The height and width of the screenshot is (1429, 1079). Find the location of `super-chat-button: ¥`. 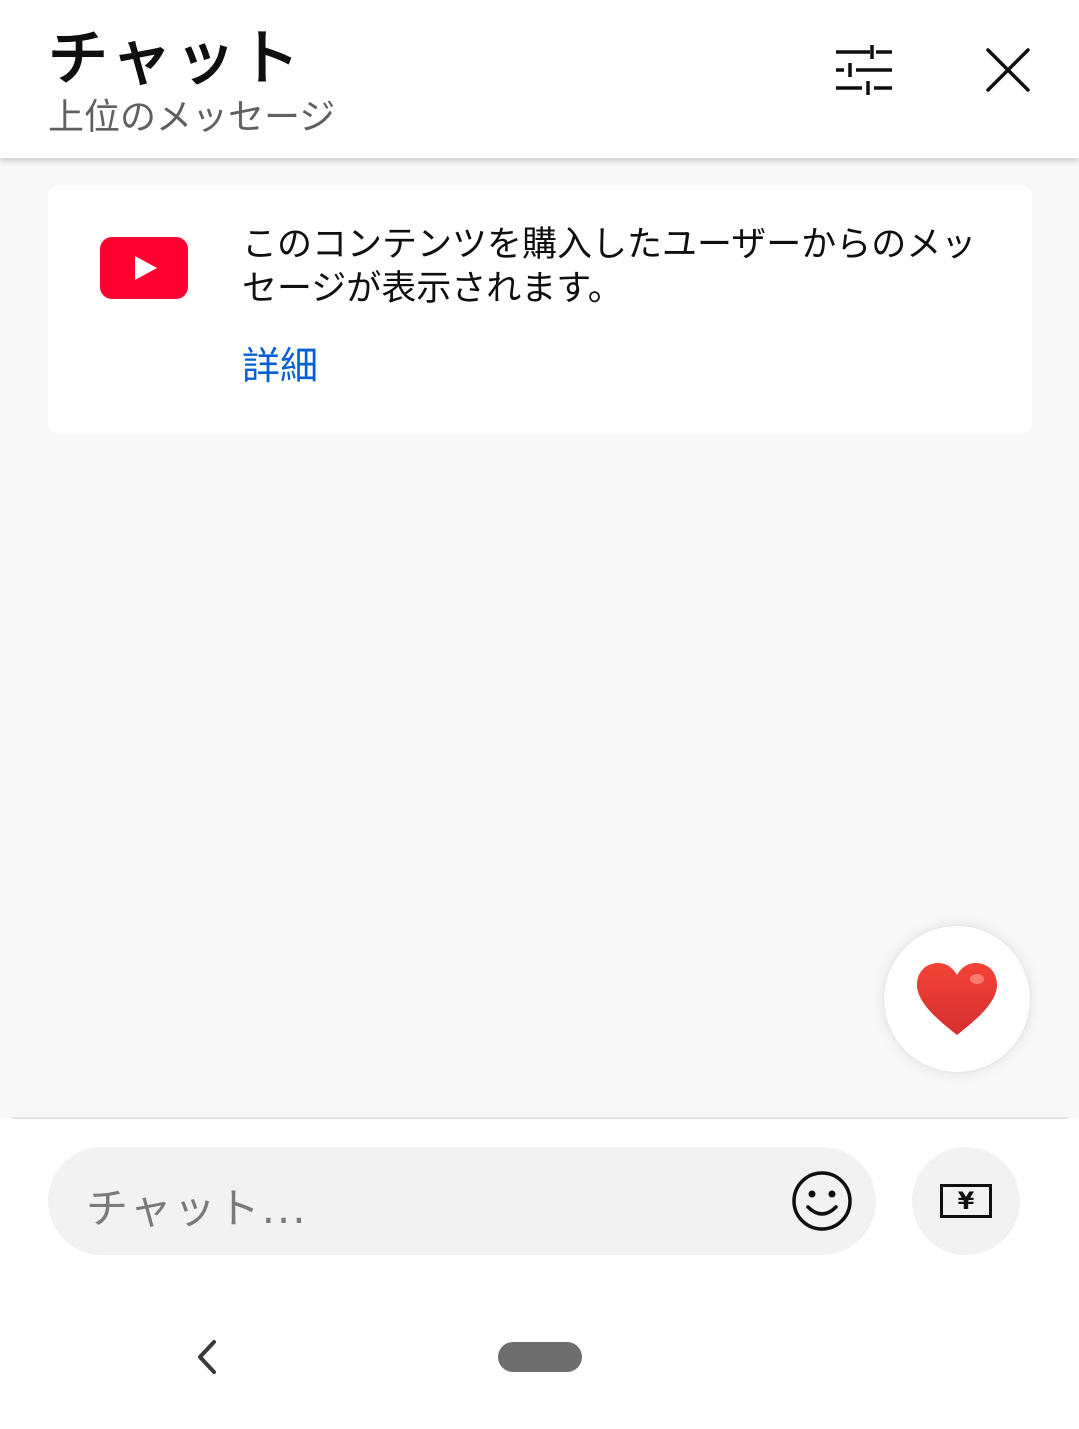

super-chat-button: ¥ is located at coordinates (966, 1201).